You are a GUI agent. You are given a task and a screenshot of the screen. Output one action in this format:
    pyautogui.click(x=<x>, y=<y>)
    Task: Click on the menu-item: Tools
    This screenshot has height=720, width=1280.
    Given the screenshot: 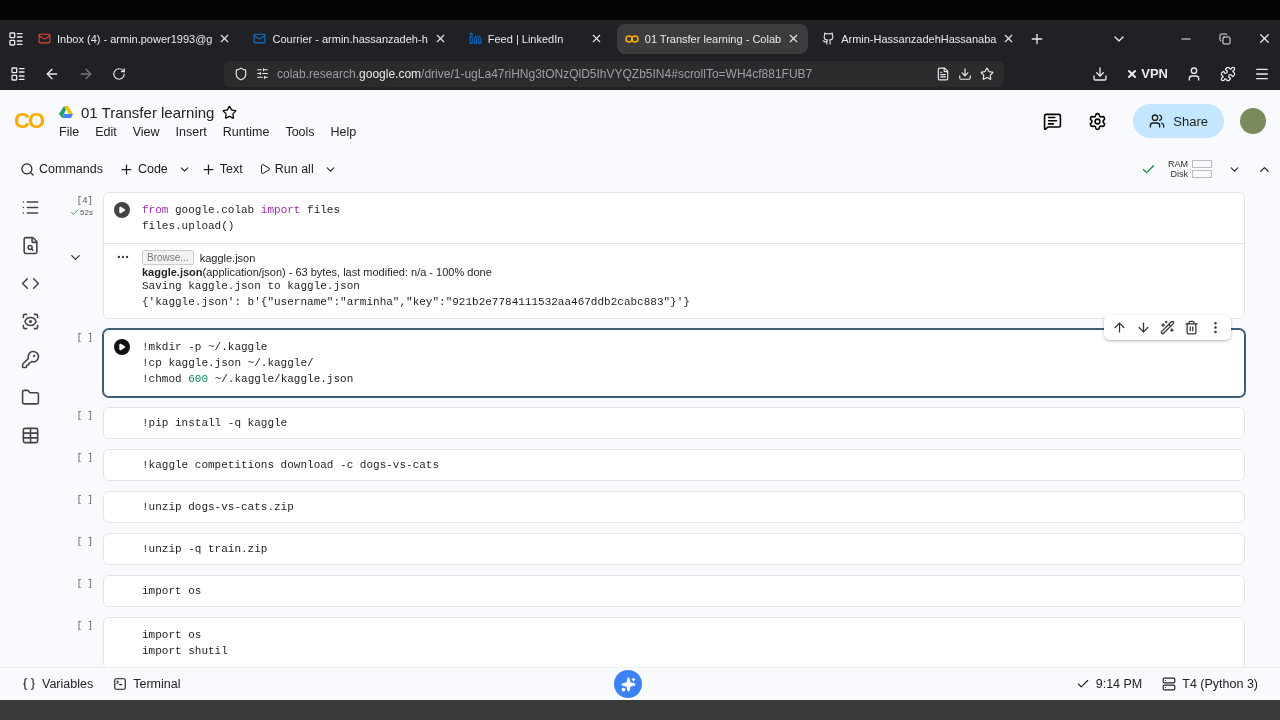 What is the action you would take?
    pyautogui.click(x=300, y=131)
    